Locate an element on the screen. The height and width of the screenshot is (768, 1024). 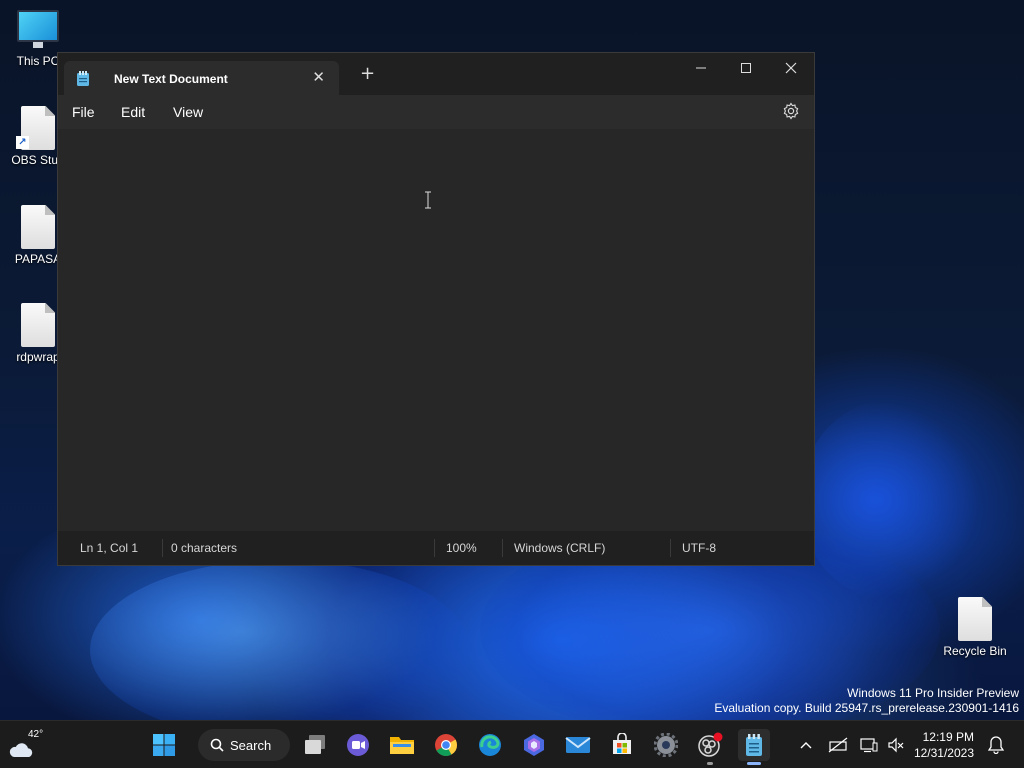
copilot-icon is located at coordinates (534, 745).